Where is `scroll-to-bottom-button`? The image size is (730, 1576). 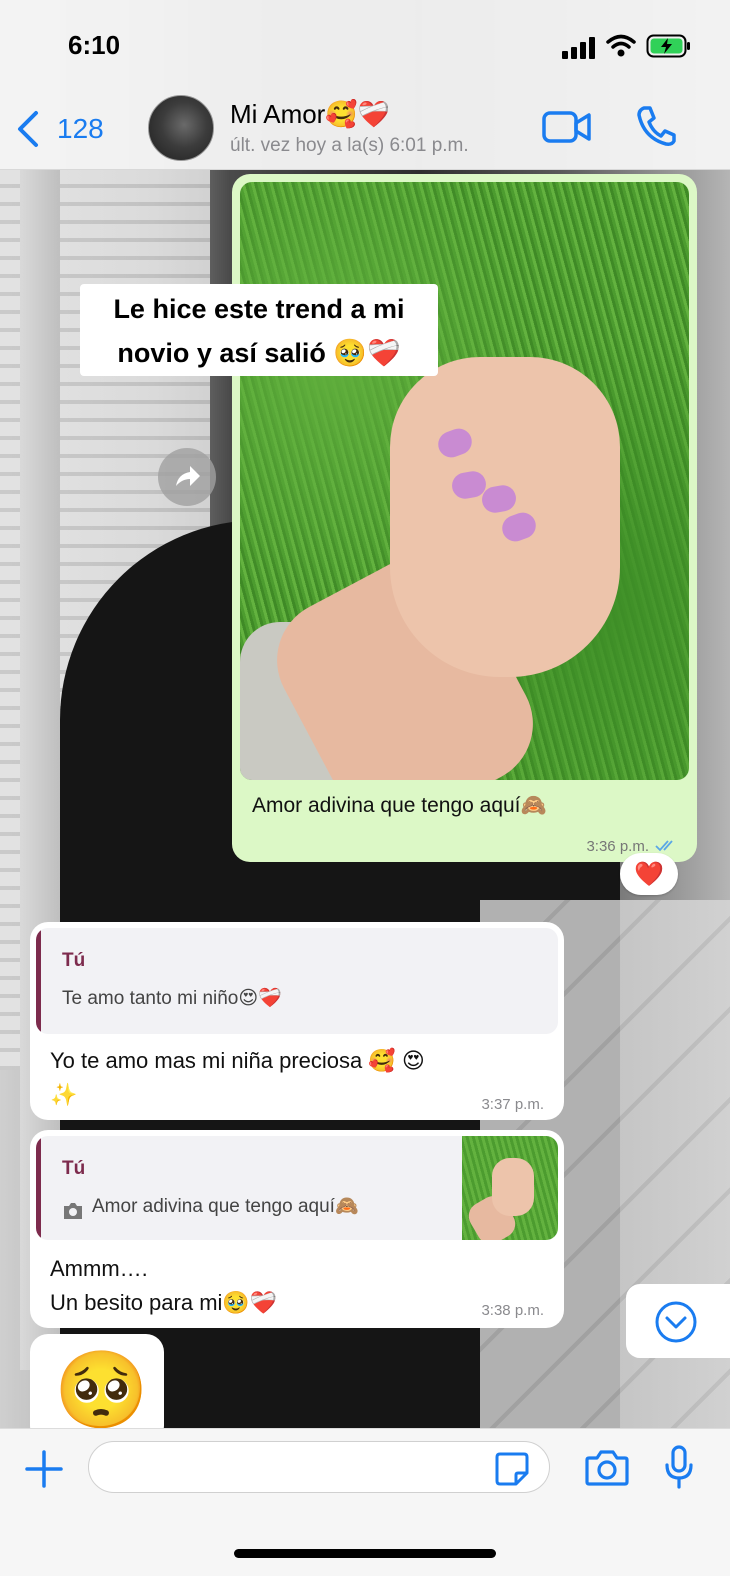 scroll-to-bottom-button is located at coordinates (678, 1321).